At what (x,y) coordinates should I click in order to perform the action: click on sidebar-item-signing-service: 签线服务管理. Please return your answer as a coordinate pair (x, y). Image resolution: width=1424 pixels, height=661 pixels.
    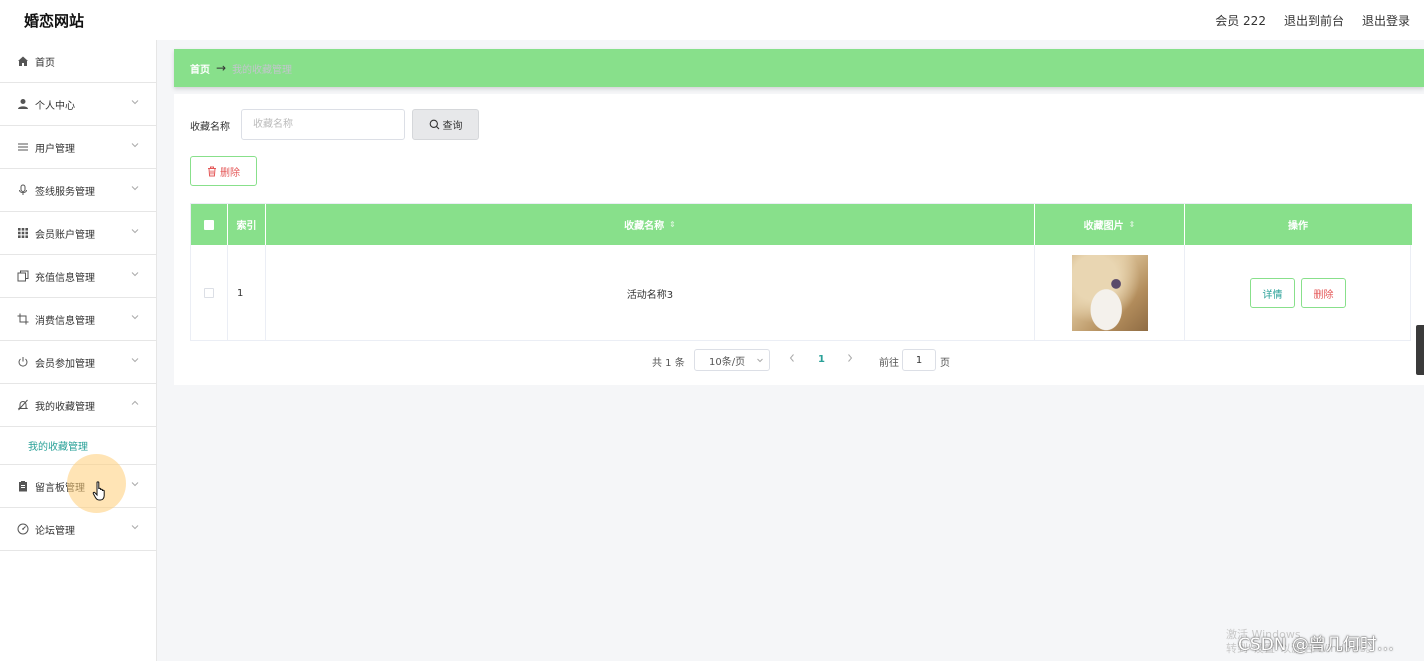
    Looking at the image, I should click on (78, 190).